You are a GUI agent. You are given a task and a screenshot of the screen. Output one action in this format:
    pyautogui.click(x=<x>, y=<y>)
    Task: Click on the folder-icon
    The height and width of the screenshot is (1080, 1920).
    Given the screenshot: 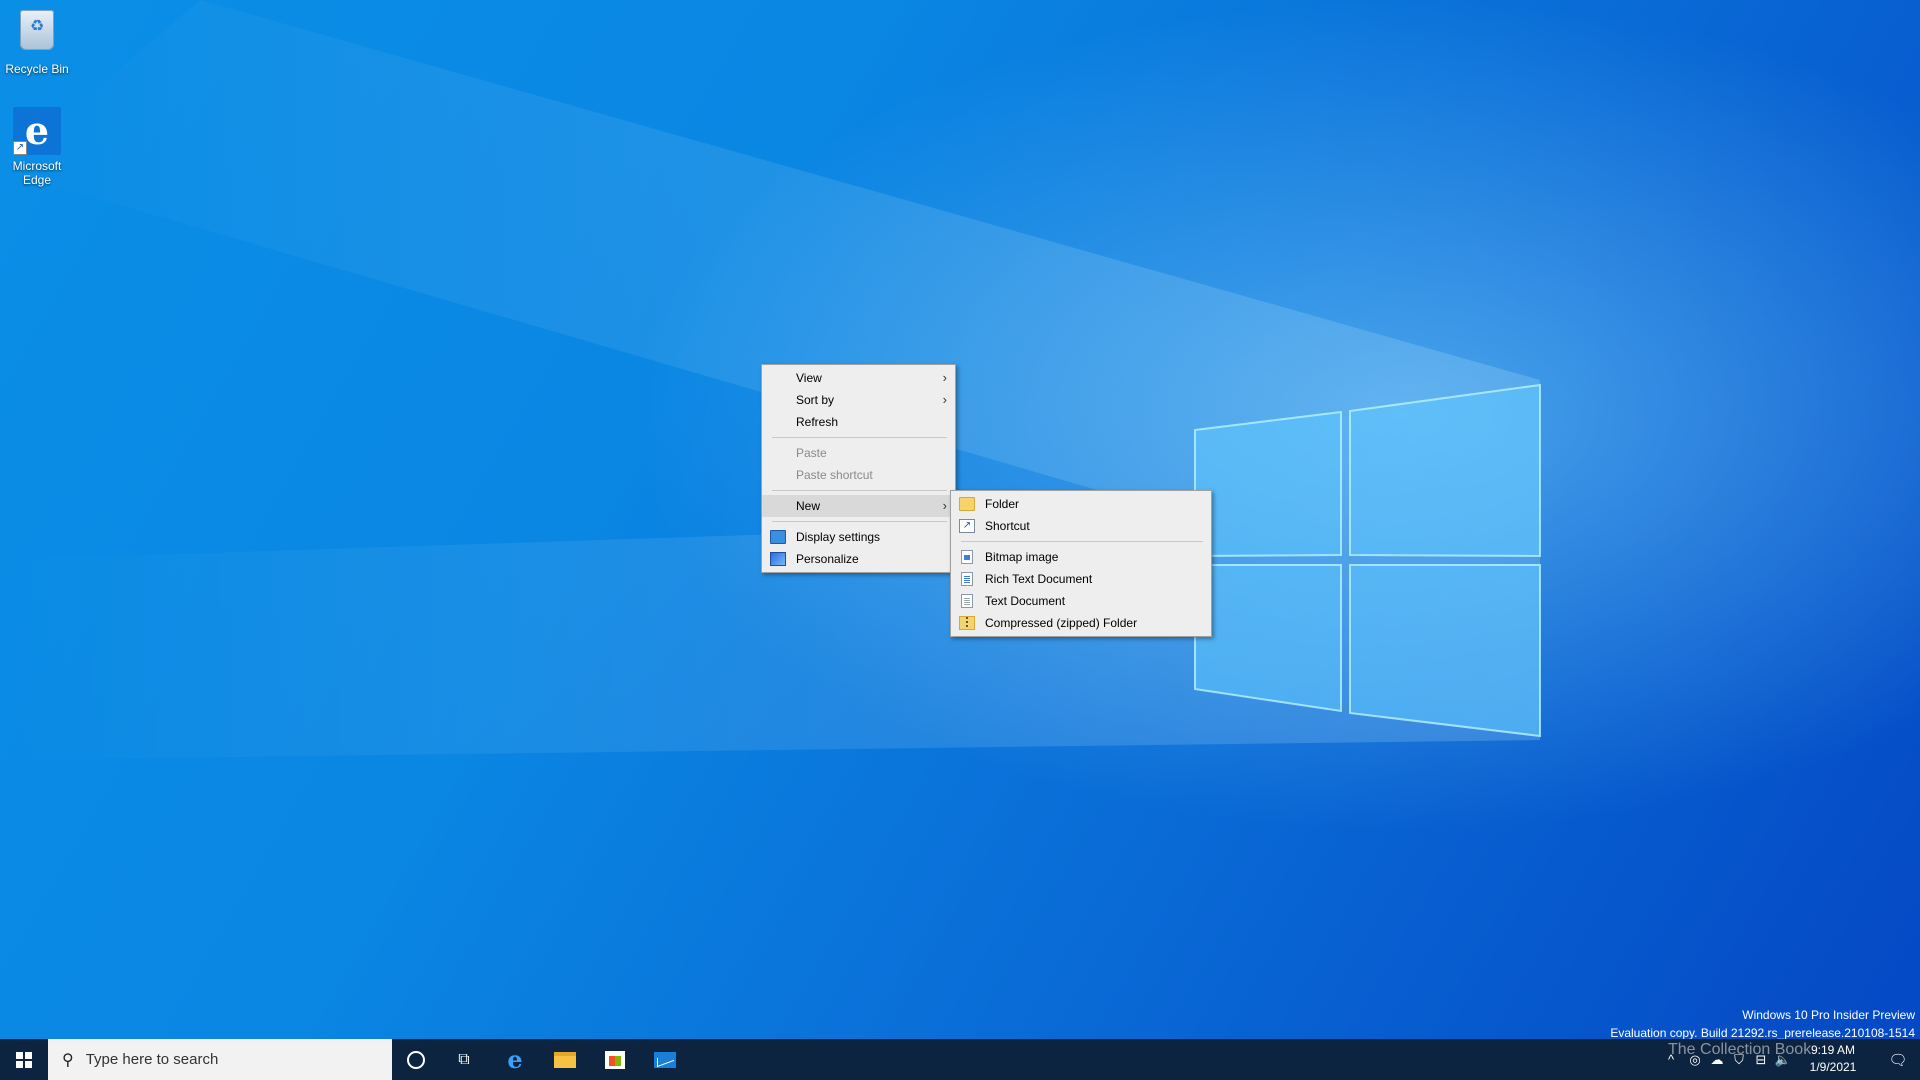 What is the action you would take?
    pyautogui.click(x=967, y=504)
    